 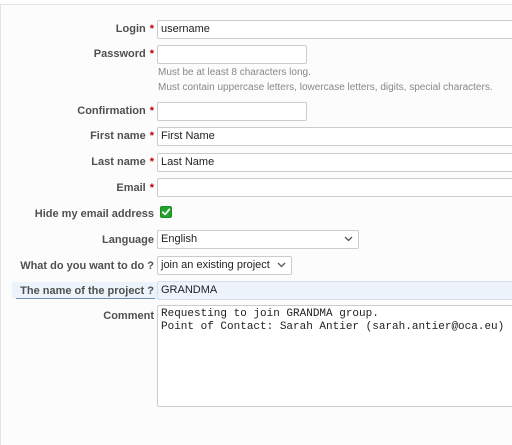 I want to click on login-label: Login *, so click(x=134, y=29).